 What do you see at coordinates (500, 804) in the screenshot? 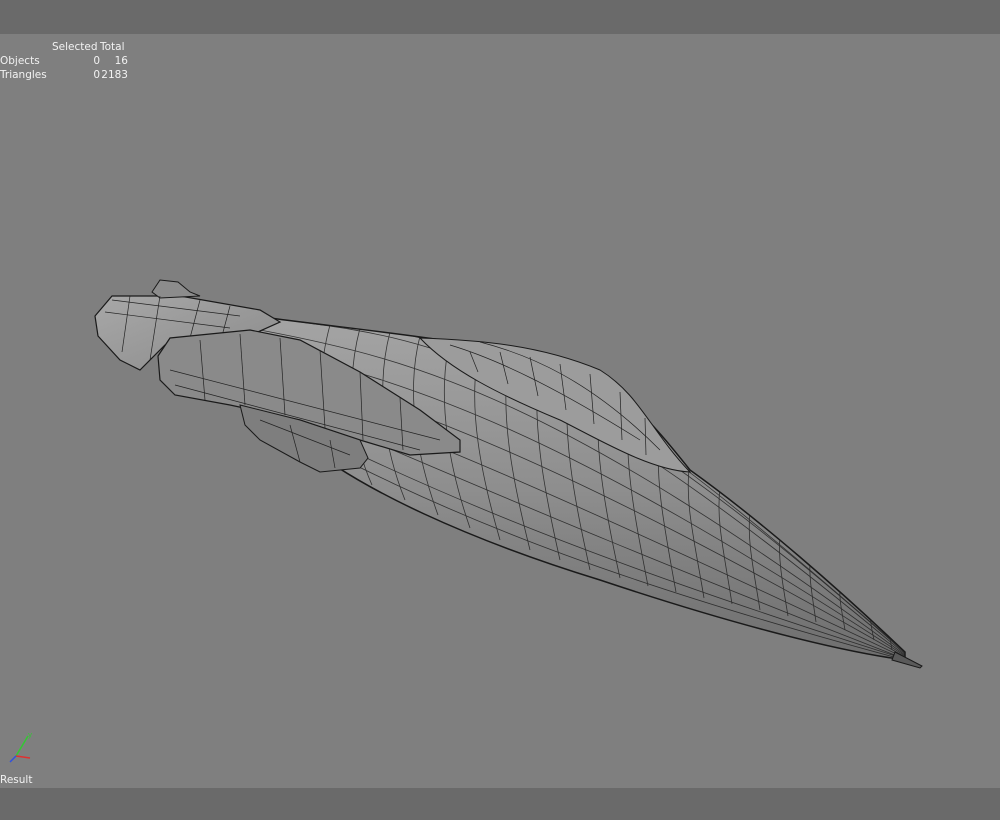
I see `bottom-bar` at bounding box center [500, 804].